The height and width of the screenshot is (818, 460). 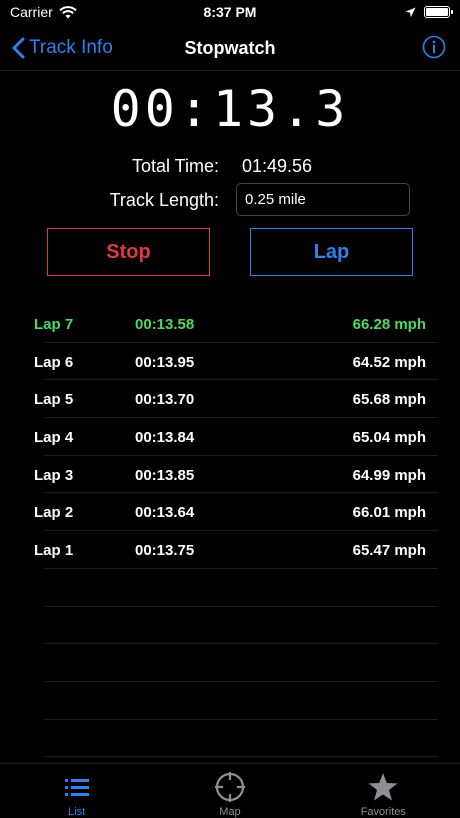 I want to click on list-item: Lap 2 00:13.64 66.01 mph, so click(x=230, y=512).